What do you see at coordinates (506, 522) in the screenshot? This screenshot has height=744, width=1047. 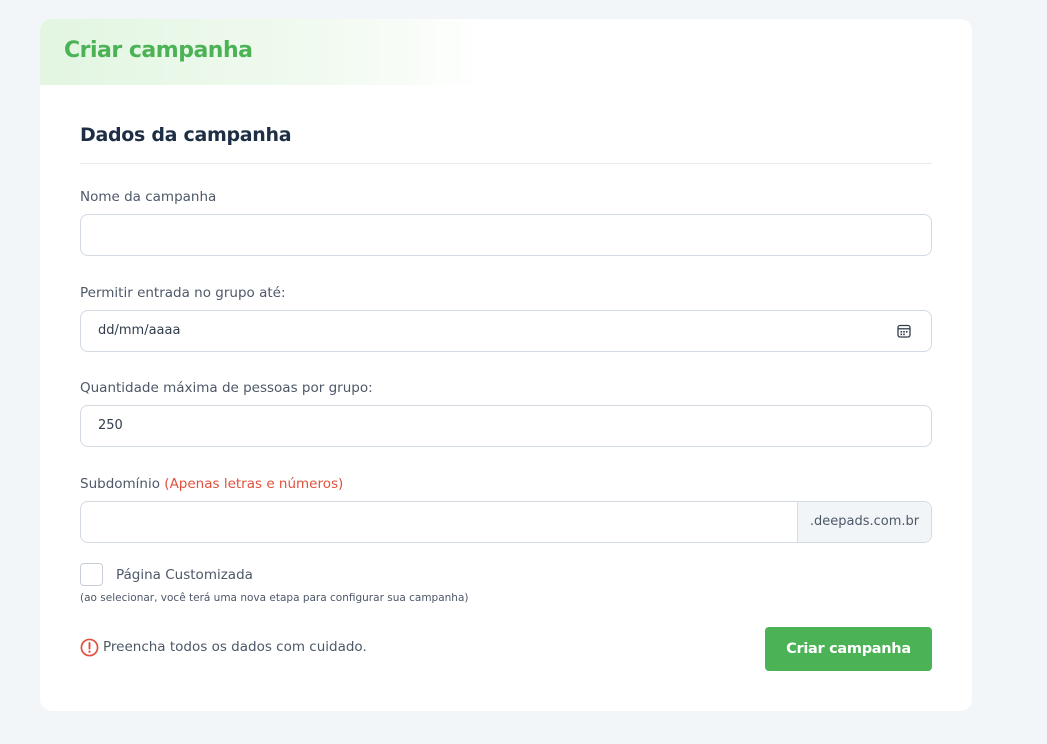 I see `subdomain-input: .deepads.com.br` at bounding box center [506, 522].